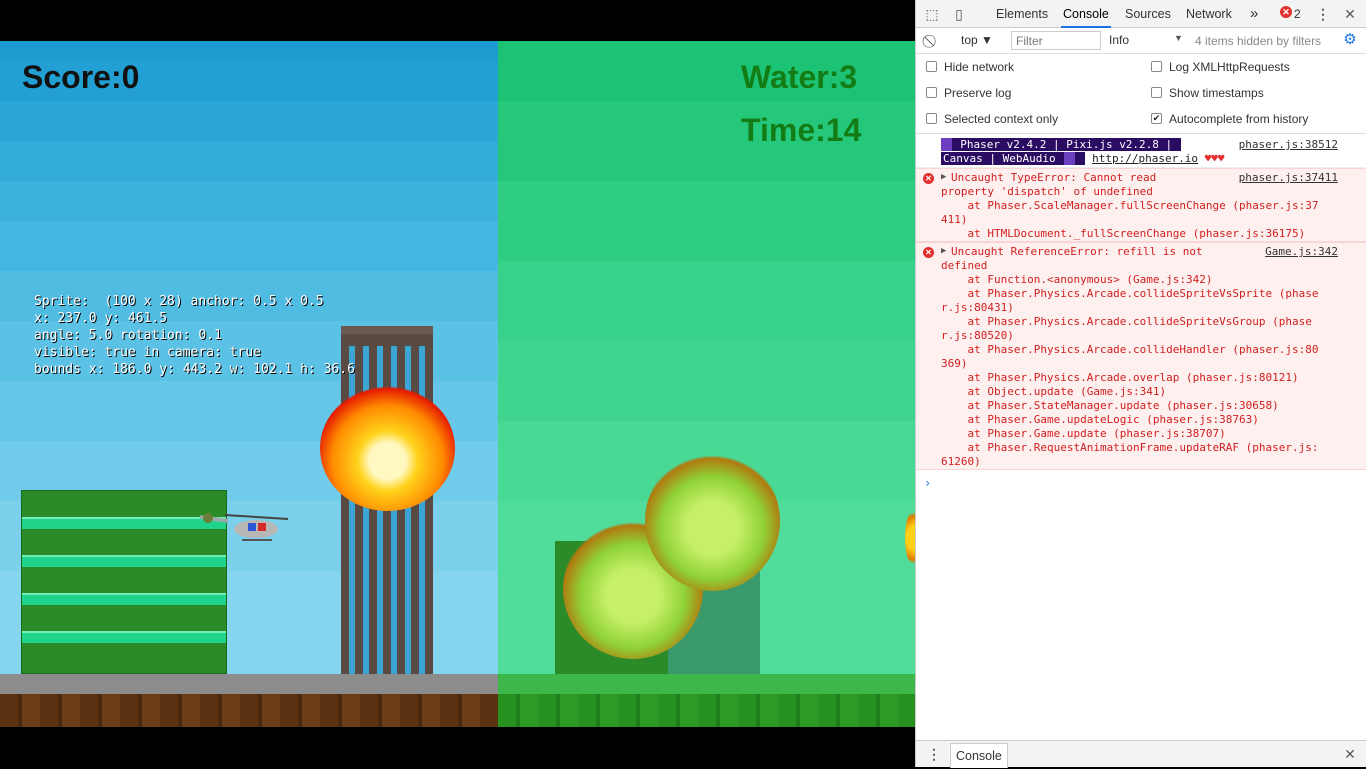 The width and height of the screenshot is (1366, 769). Describe the element at coordinates (706, 684) in the screenshot. I see `road-right` at that location.